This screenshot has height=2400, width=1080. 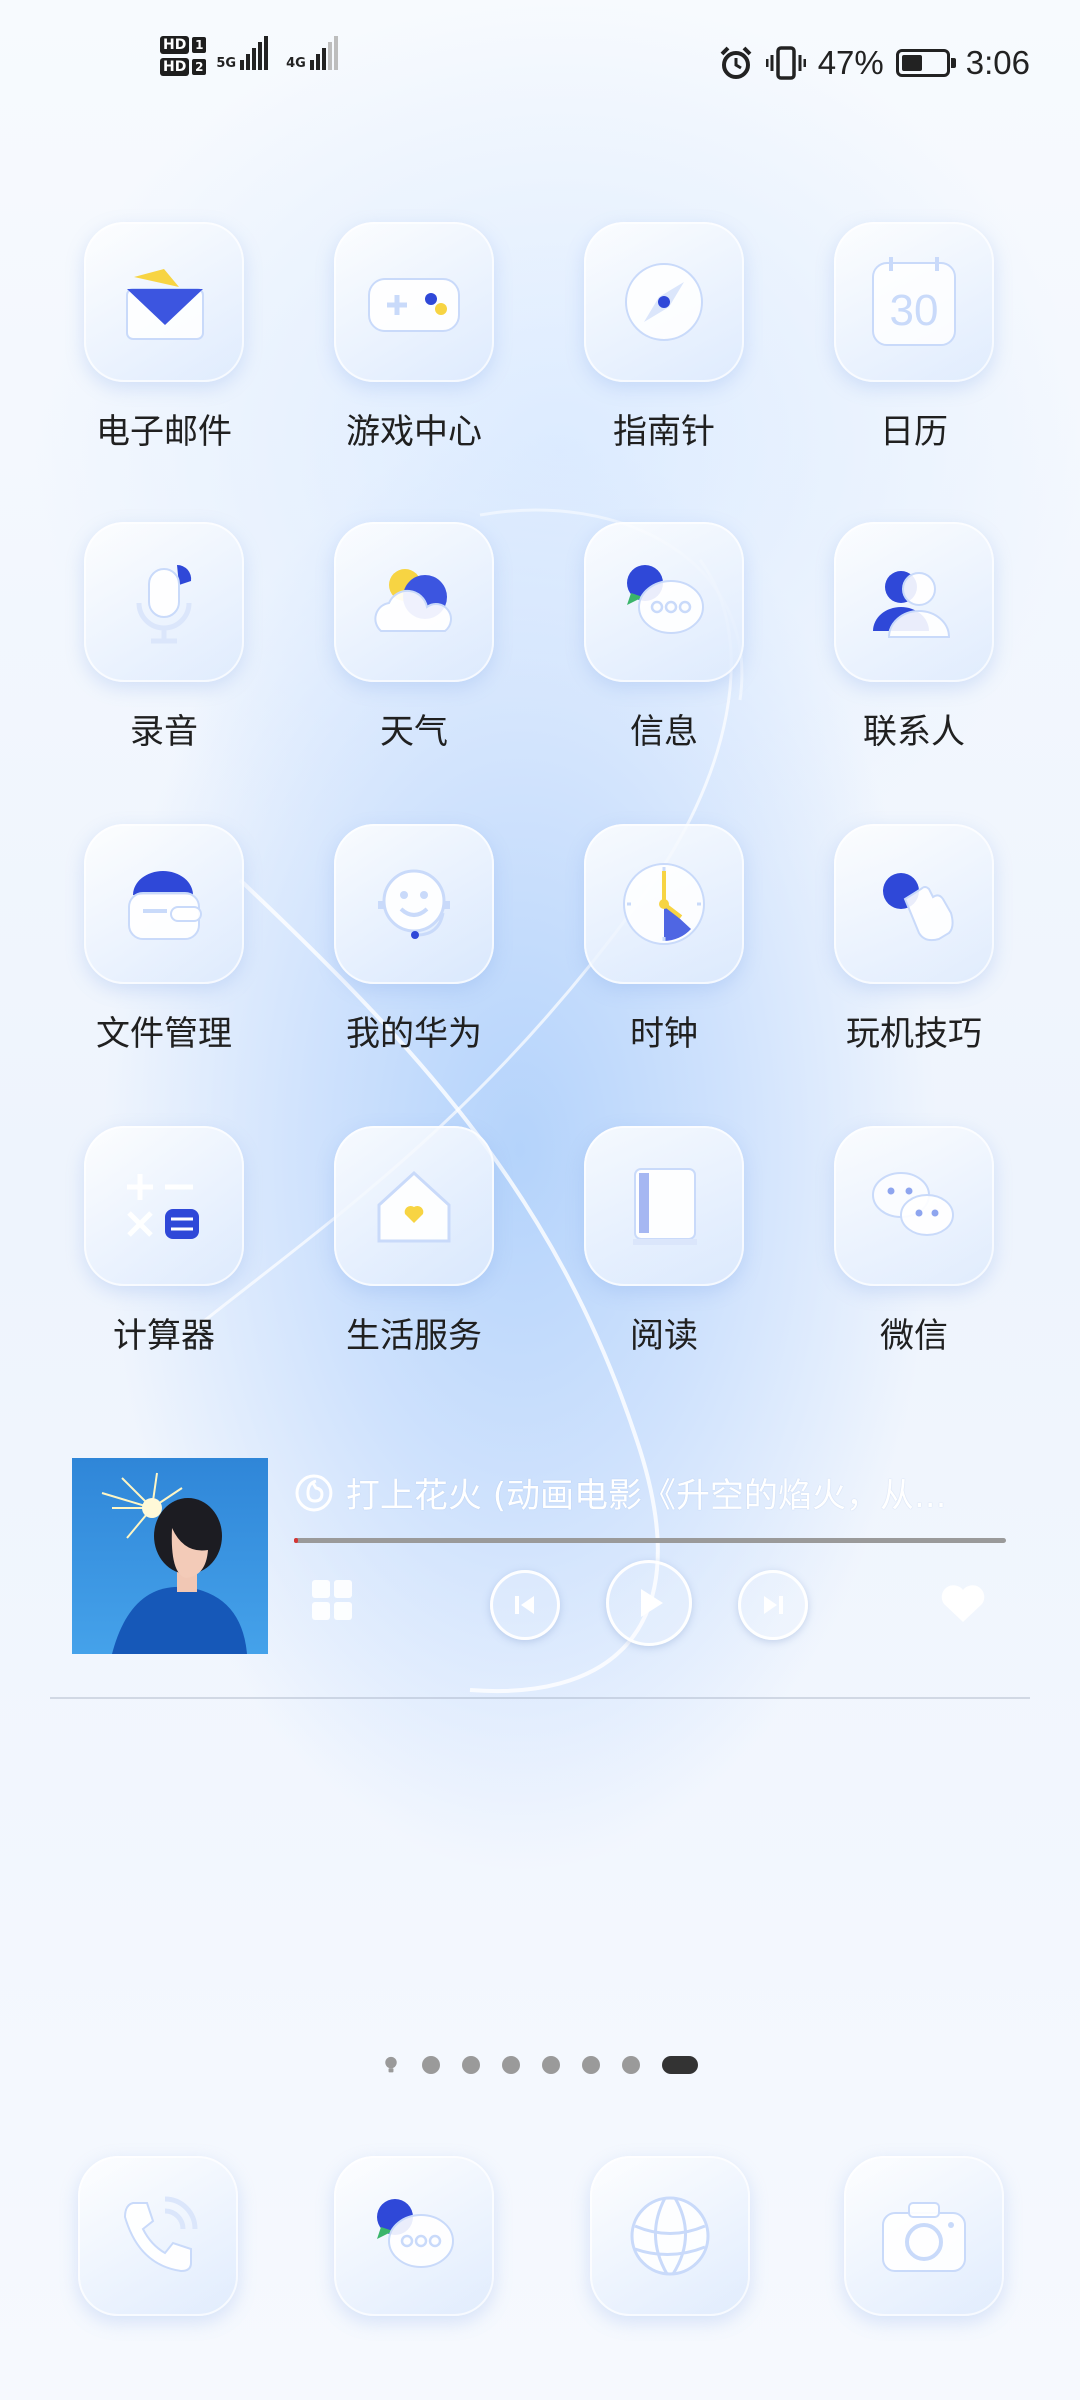 I want to click on calendar-icon: 30, so click(x=914, y=301).